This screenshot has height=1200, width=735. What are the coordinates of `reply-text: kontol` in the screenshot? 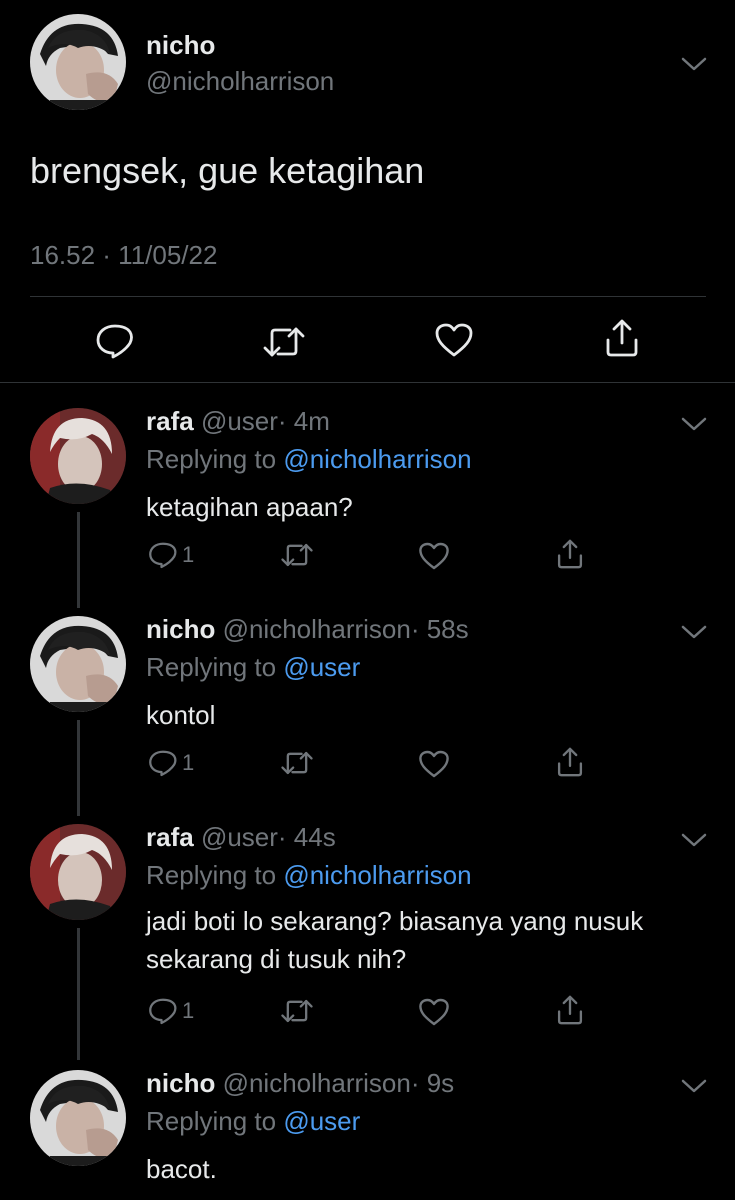 It's located at (181, 715).